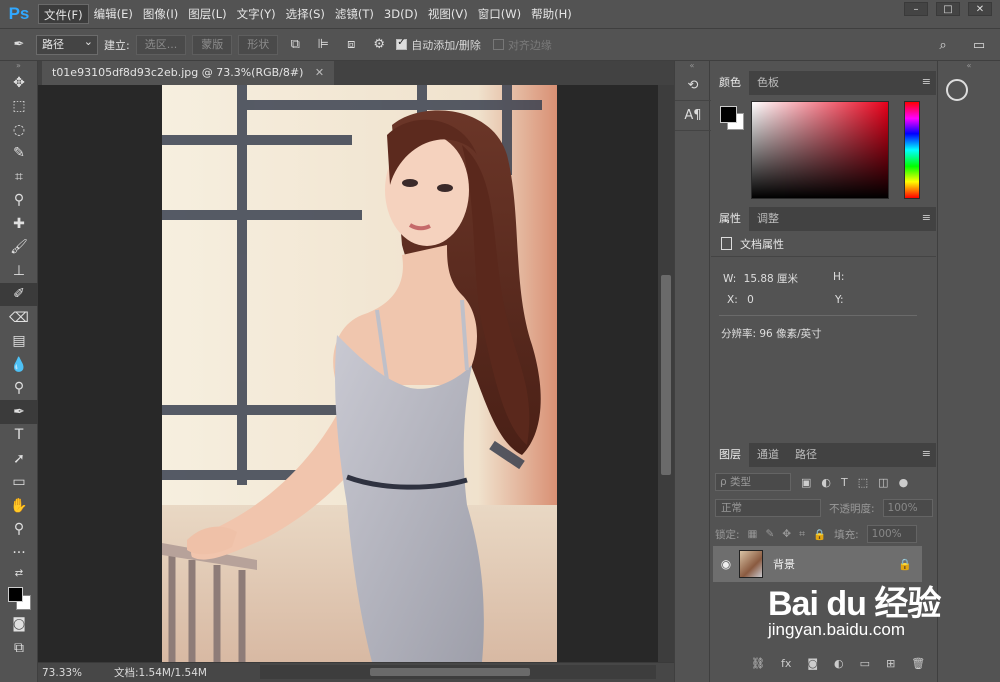 This screenshot has height=682, width=1000. Describe the element at coordinates (19, 177) in the screenshot. I see `crop-tool-icon: ⌗` at that location.